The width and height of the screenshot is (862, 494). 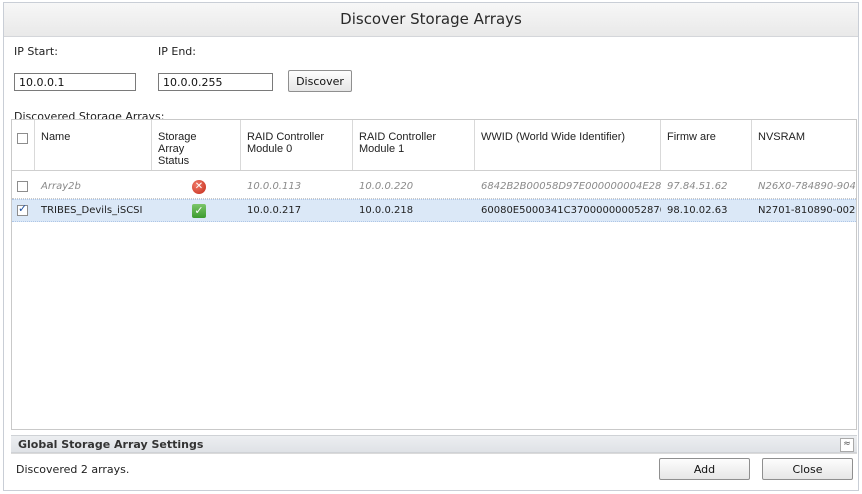 I want to click on global-settings-bar: Global Storage Array Settings ≈, so click(x=434, y=444).